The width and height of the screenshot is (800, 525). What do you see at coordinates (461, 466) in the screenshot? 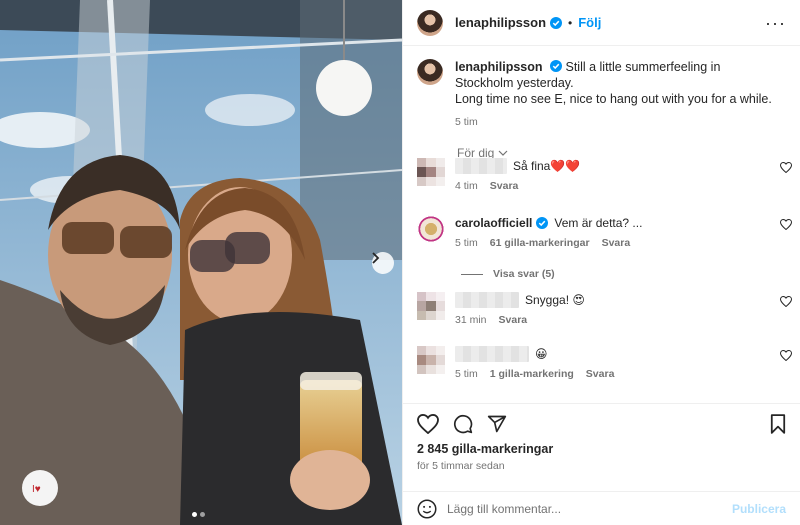
I see `post-time-ago: för 5 timmar sedan` at bounding box center [461, 466].